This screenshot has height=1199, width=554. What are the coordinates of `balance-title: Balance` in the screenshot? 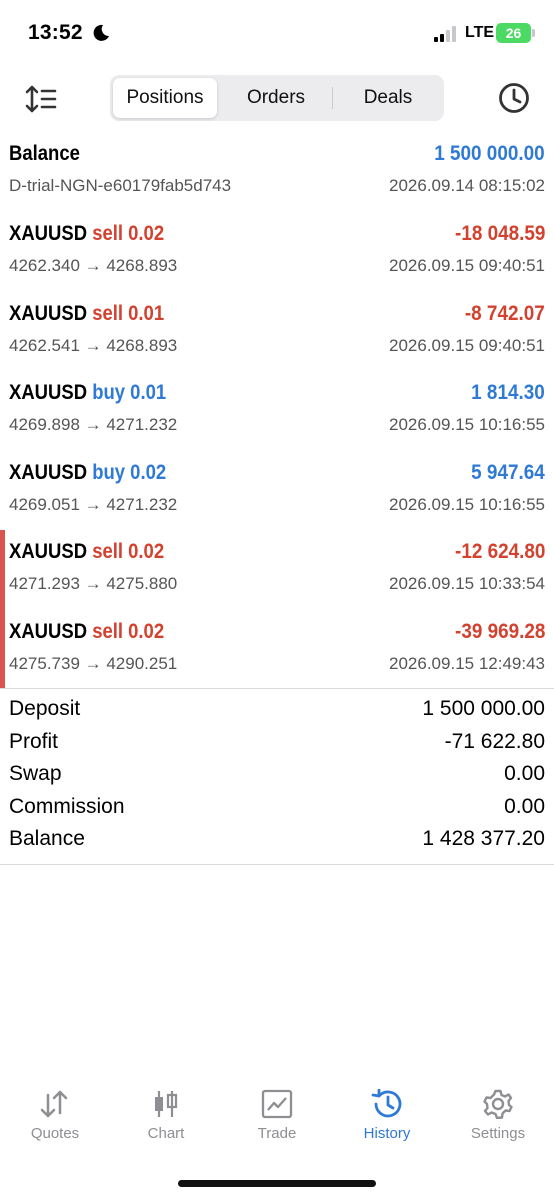 It's located at (44, 153).